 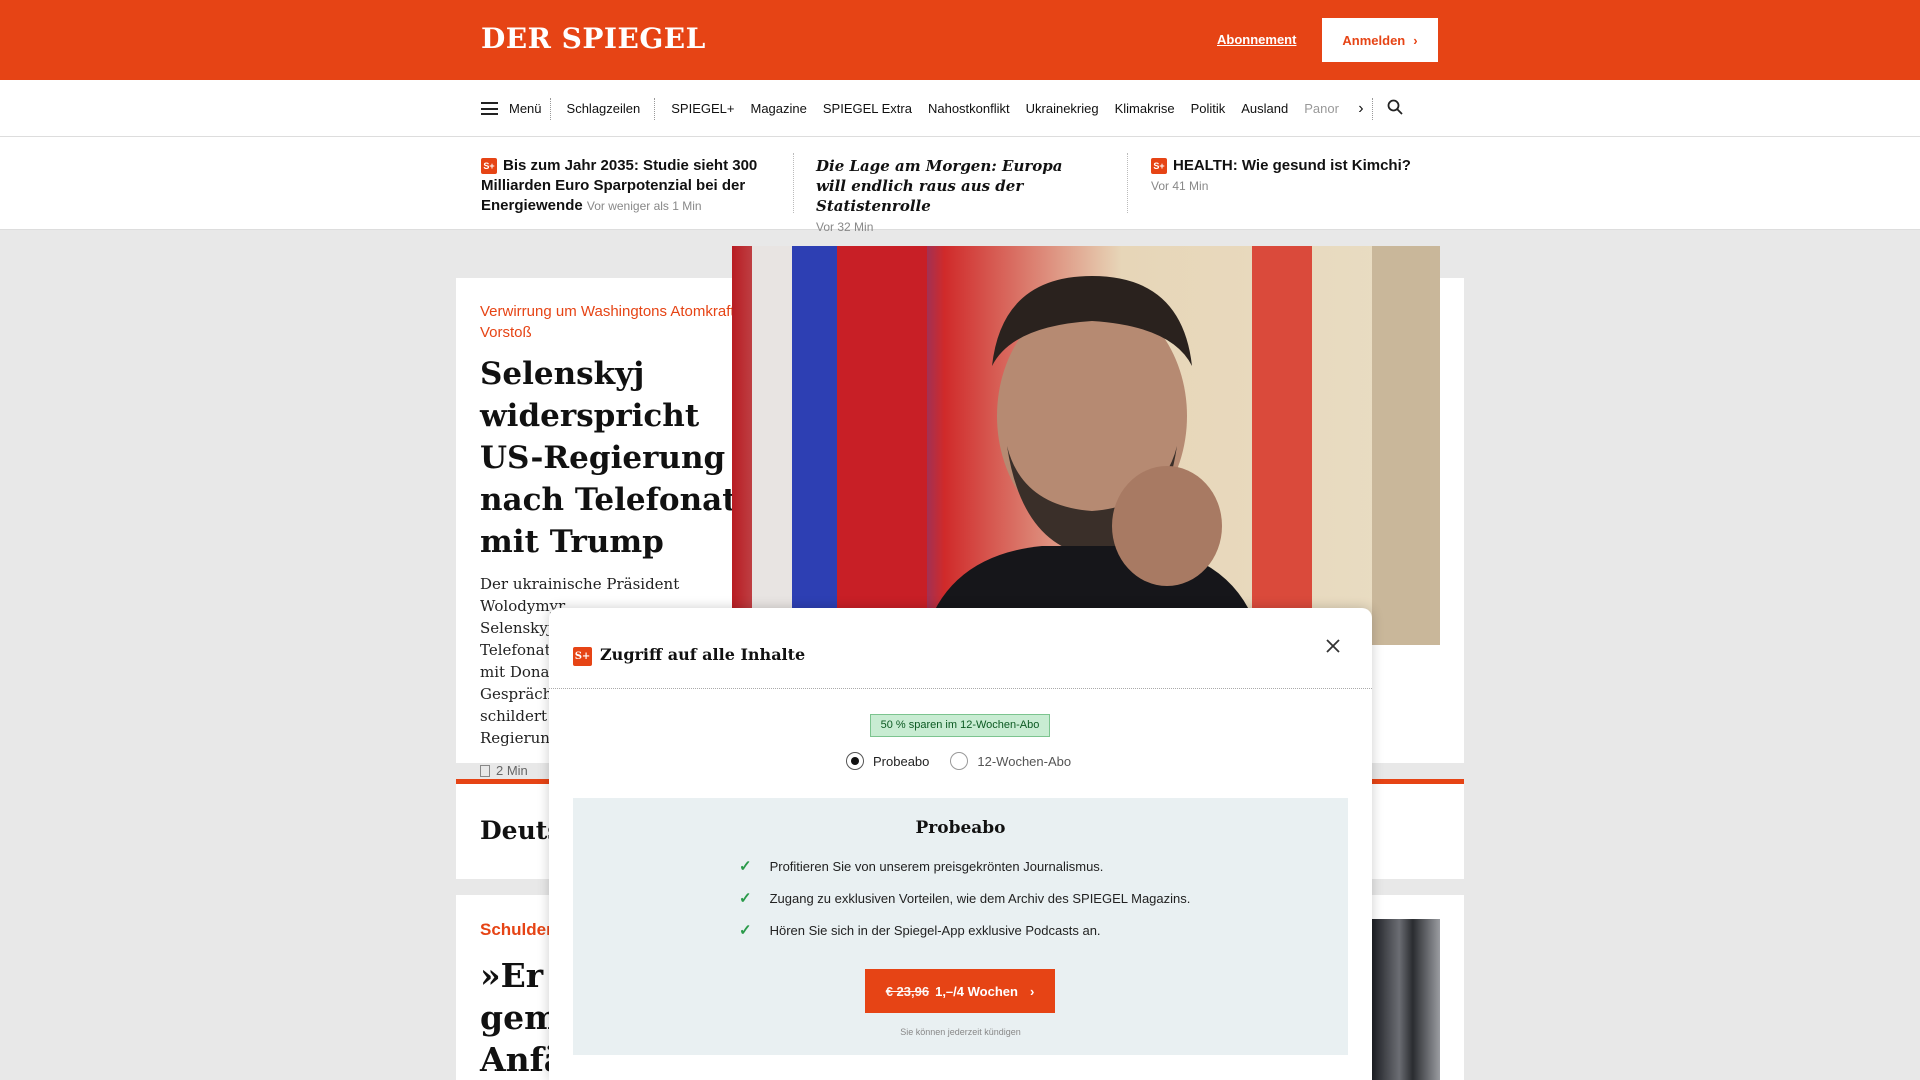 I want to click on third-article-image, so click(x=1406, y=999).